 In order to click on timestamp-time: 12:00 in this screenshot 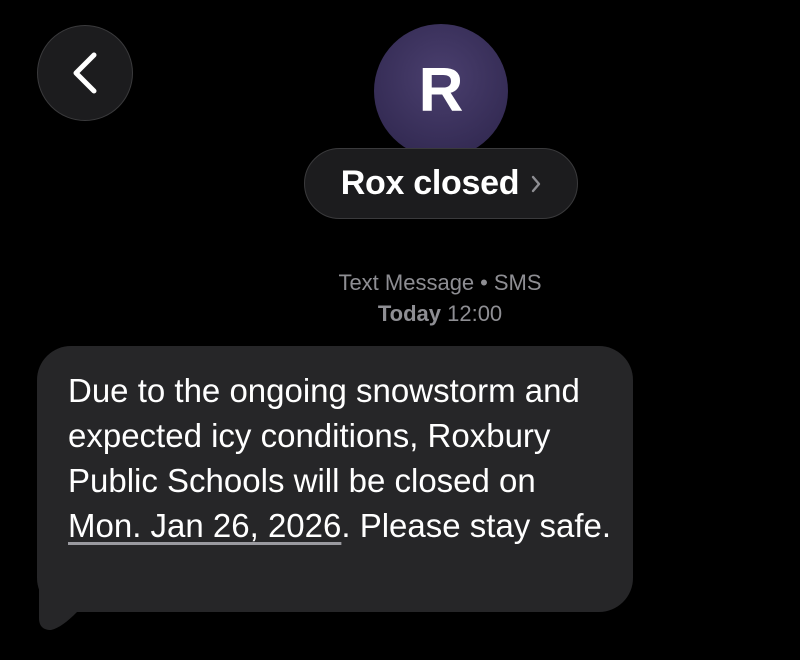, I will do `click(475, 313)`.